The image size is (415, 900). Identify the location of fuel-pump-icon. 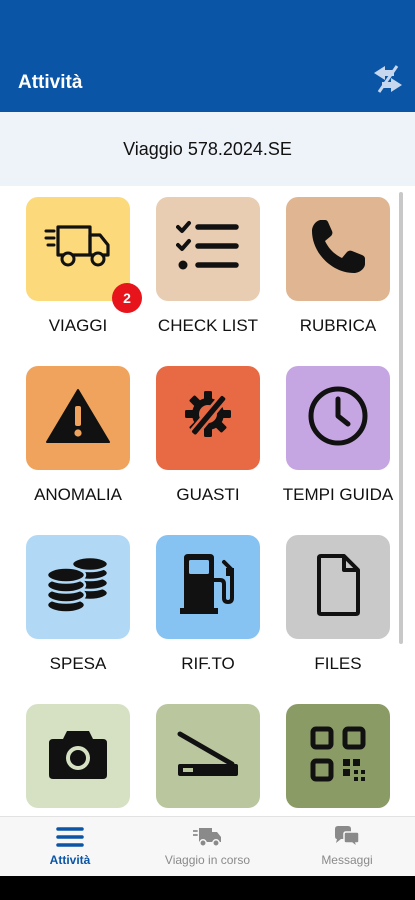
(208, 587).